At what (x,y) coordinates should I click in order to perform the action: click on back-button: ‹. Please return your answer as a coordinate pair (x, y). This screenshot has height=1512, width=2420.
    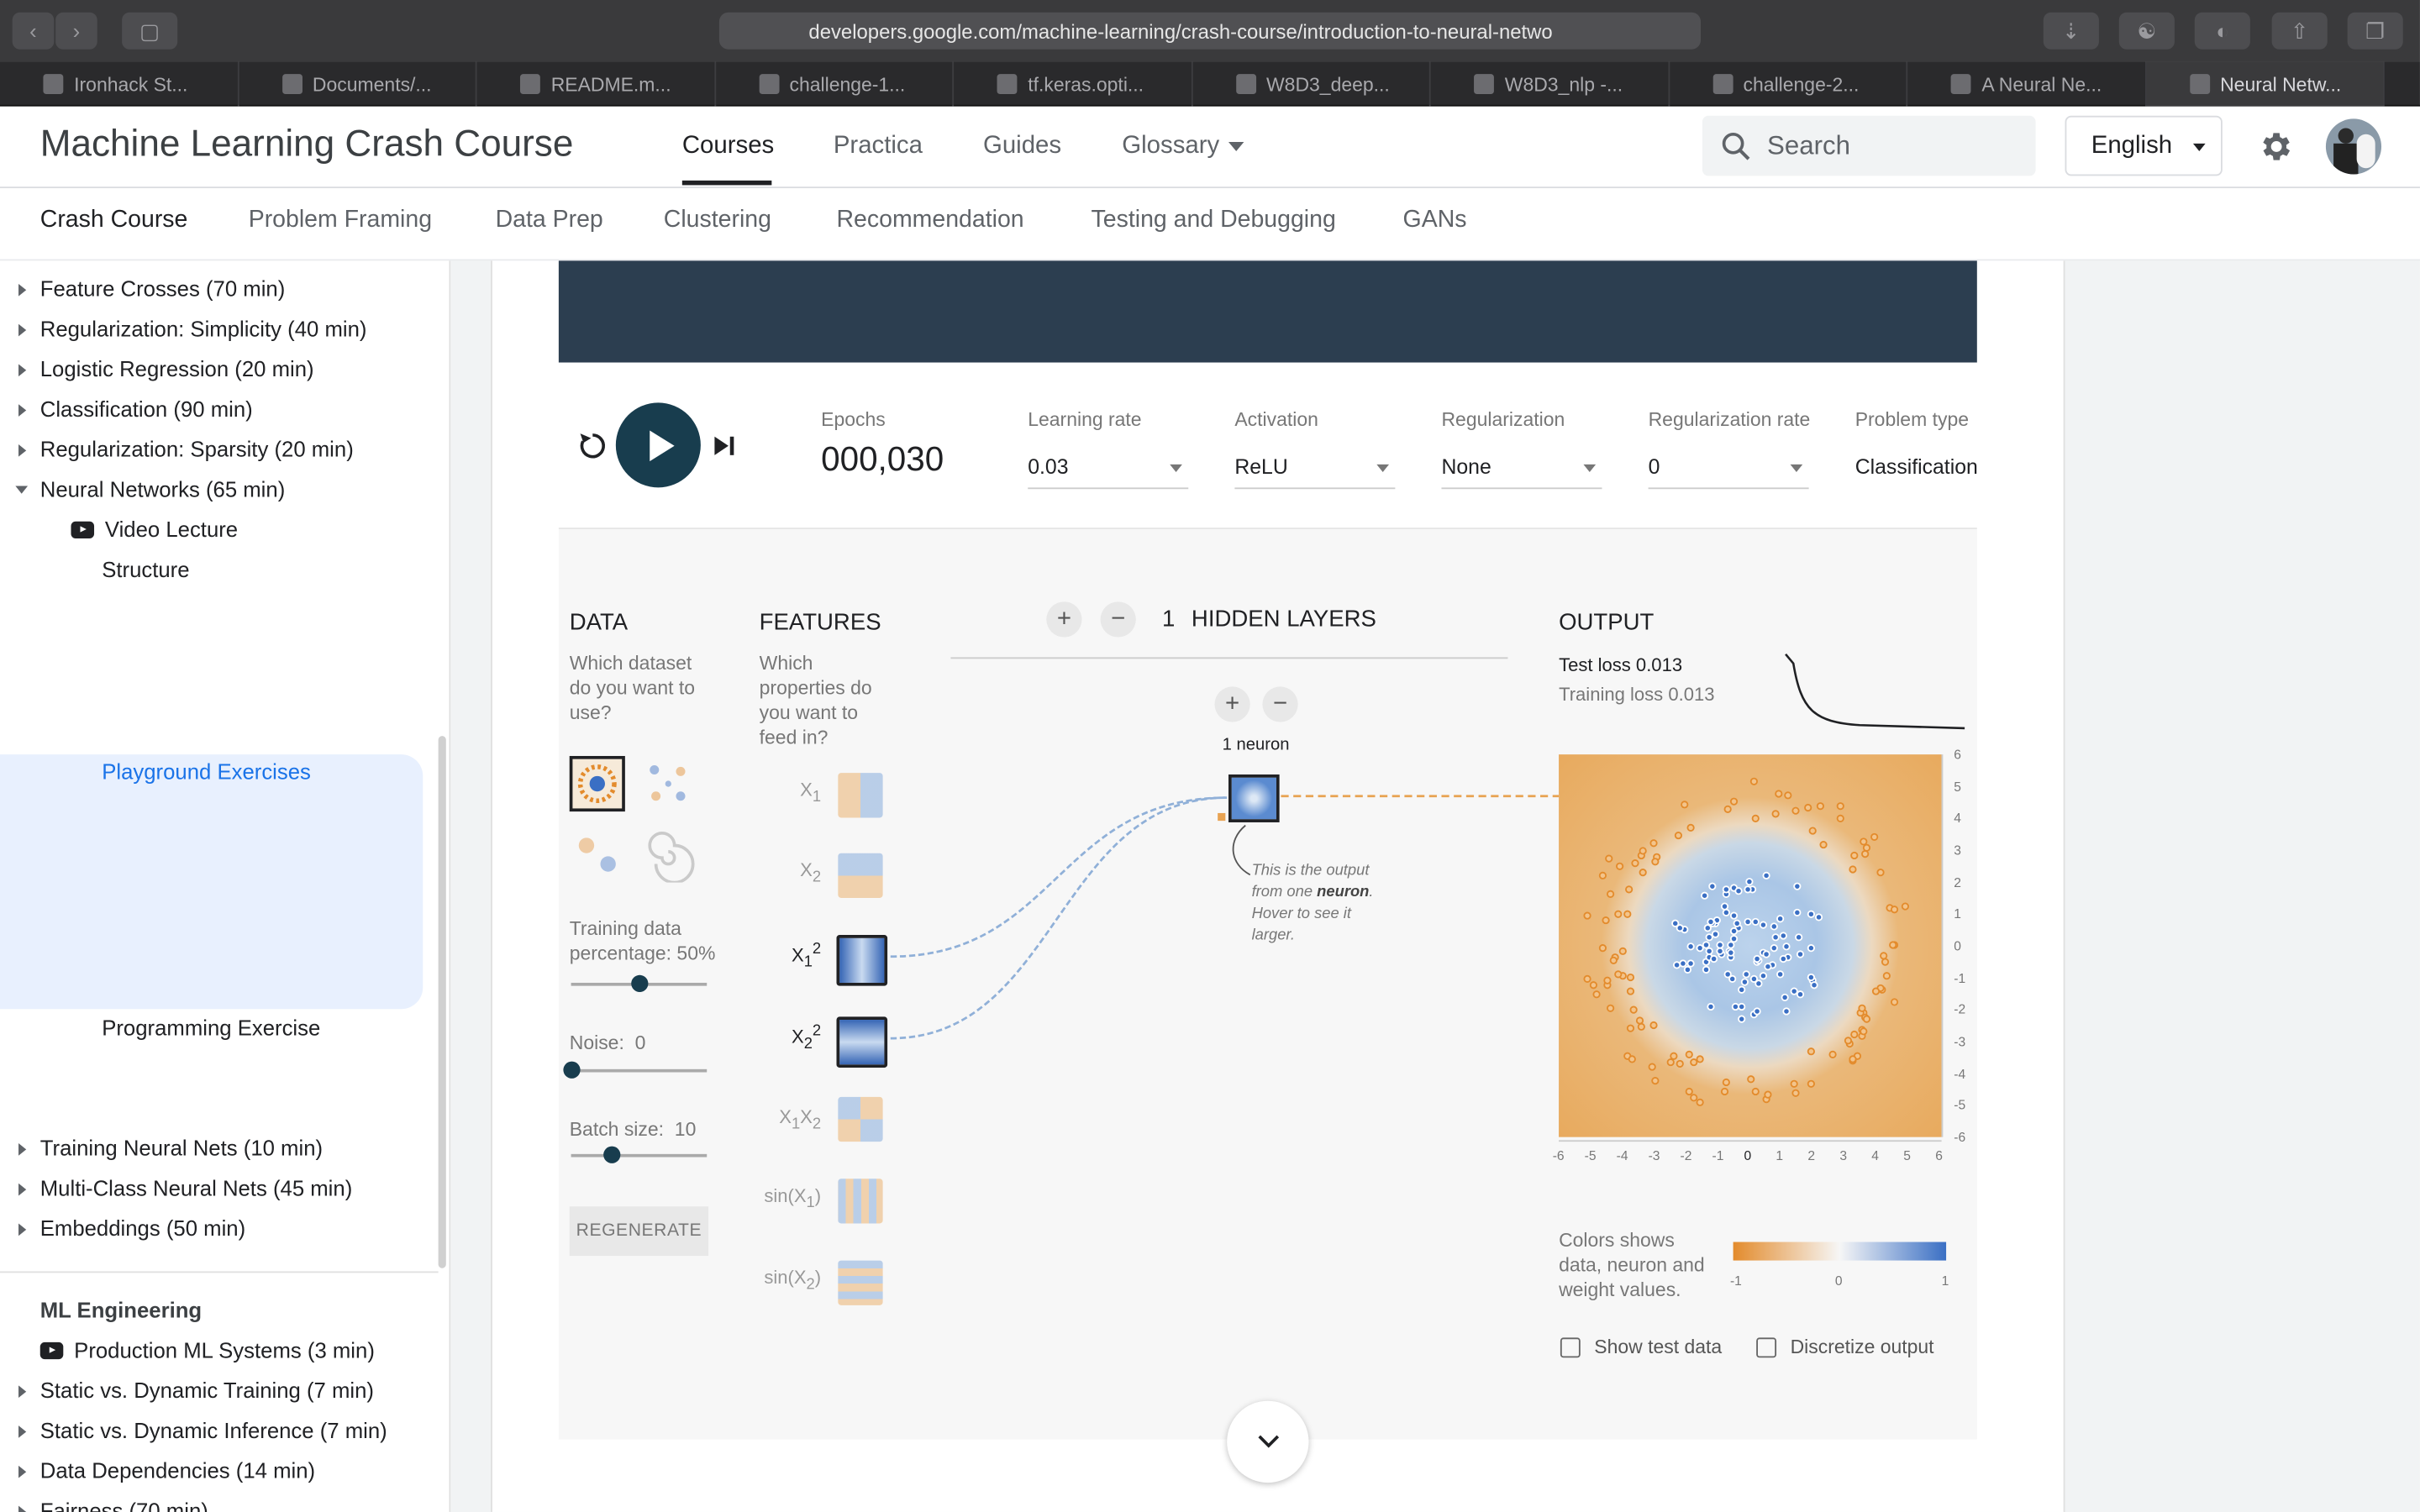
    Looking at the image, I should click on (34, 31).